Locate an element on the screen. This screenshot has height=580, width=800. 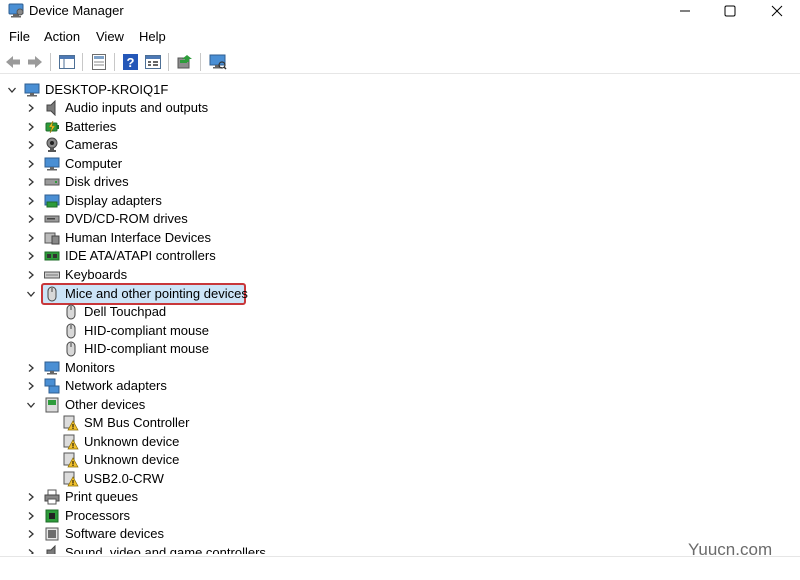
tree-category: Human Interface Devices is located at coordinates (400, 238).